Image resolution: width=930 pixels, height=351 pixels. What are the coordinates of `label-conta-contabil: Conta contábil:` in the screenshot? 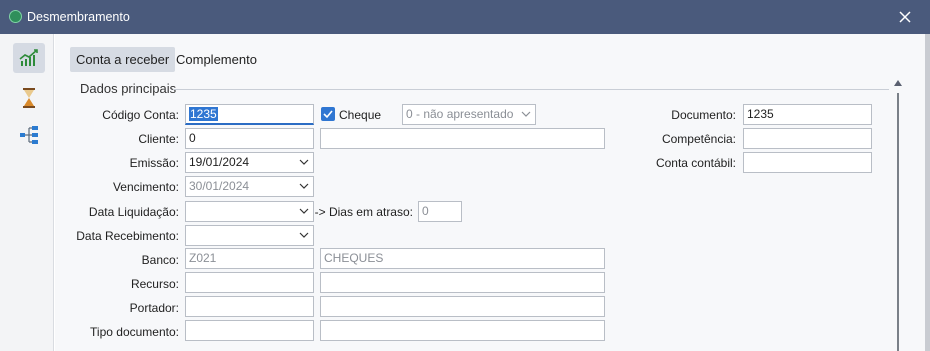 It's located at (695, 163).